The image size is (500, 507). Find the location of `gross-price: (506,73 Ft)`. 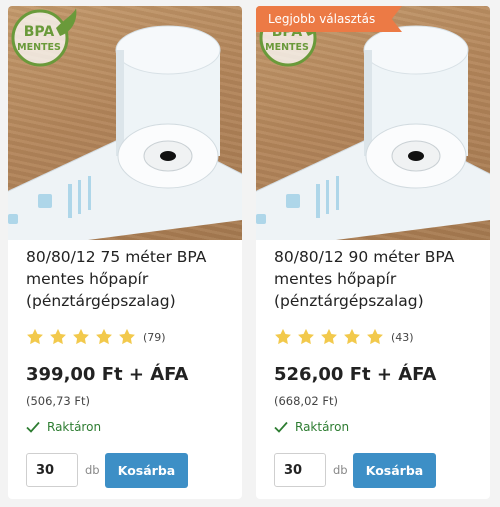

gross-price: (506,73 Ft) is located at coordinates (58, 401).